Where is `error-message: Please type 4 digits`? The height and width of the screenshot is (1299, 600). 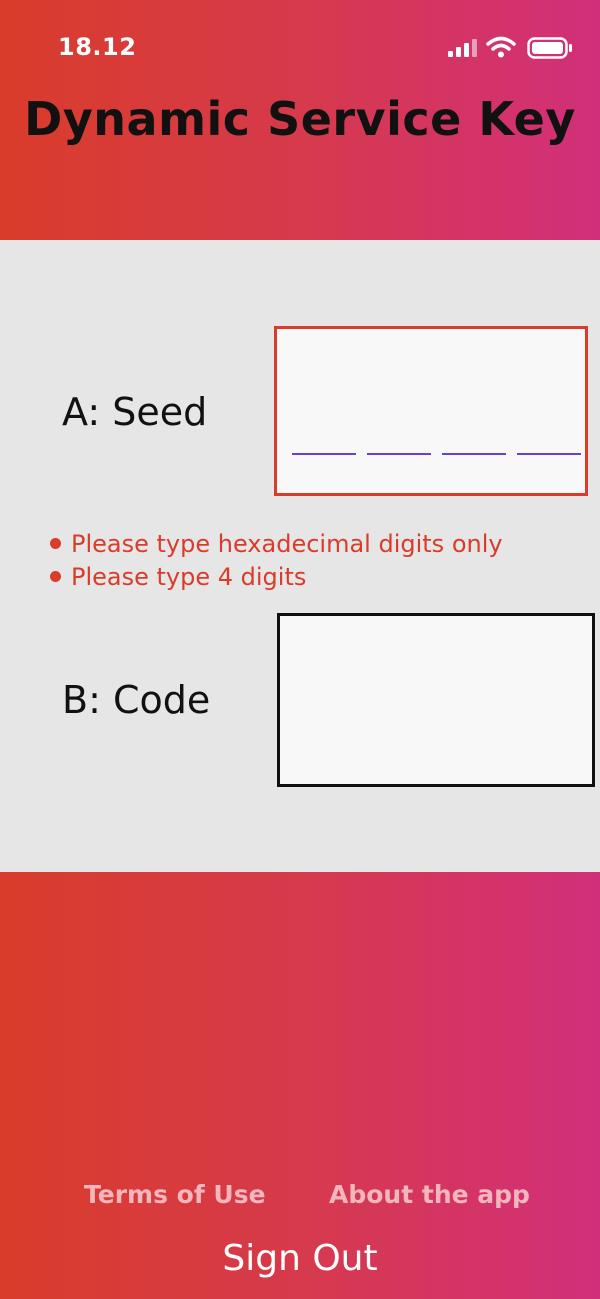
error-message: Please type 4 digits is located at coordinates (276, 576).